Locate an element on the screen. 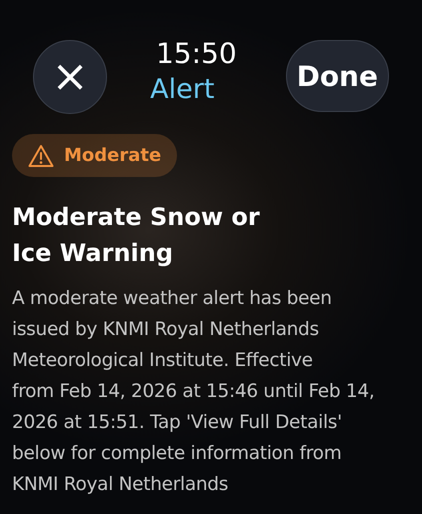  screen-title: Alert is located at coordinates (182, 90).